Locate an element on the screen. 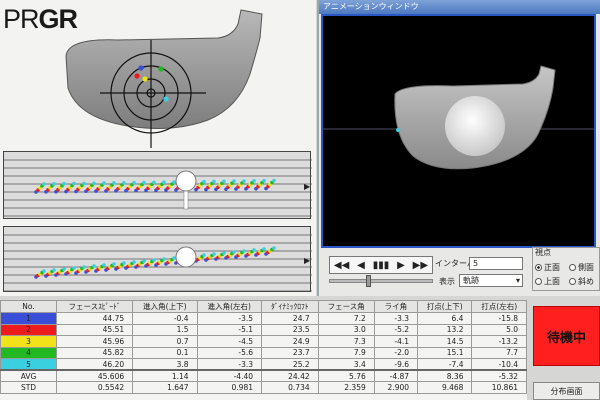 The width and height of the screenshot is (600, 400). step-back-button: ◀ is located at coordinates (361, 265).